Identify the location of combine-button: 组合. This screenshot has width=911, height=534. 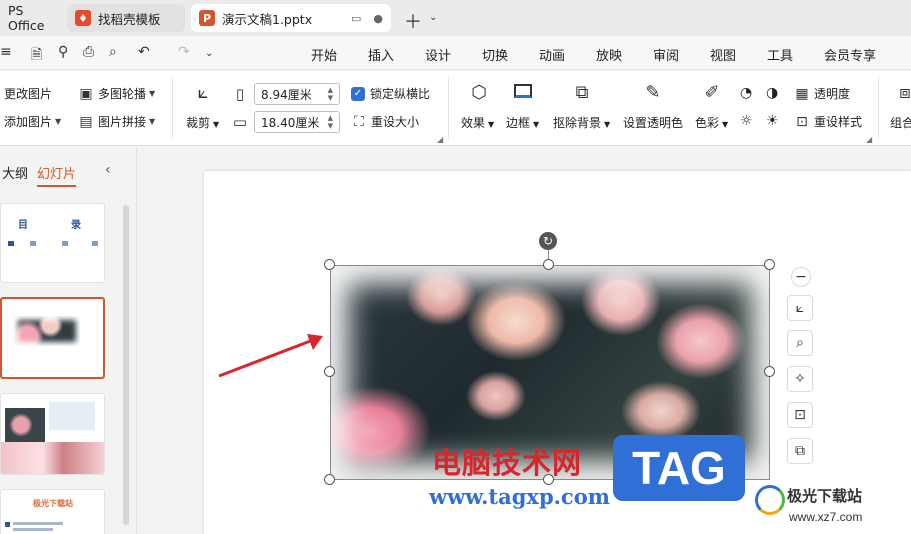
(900, 122).